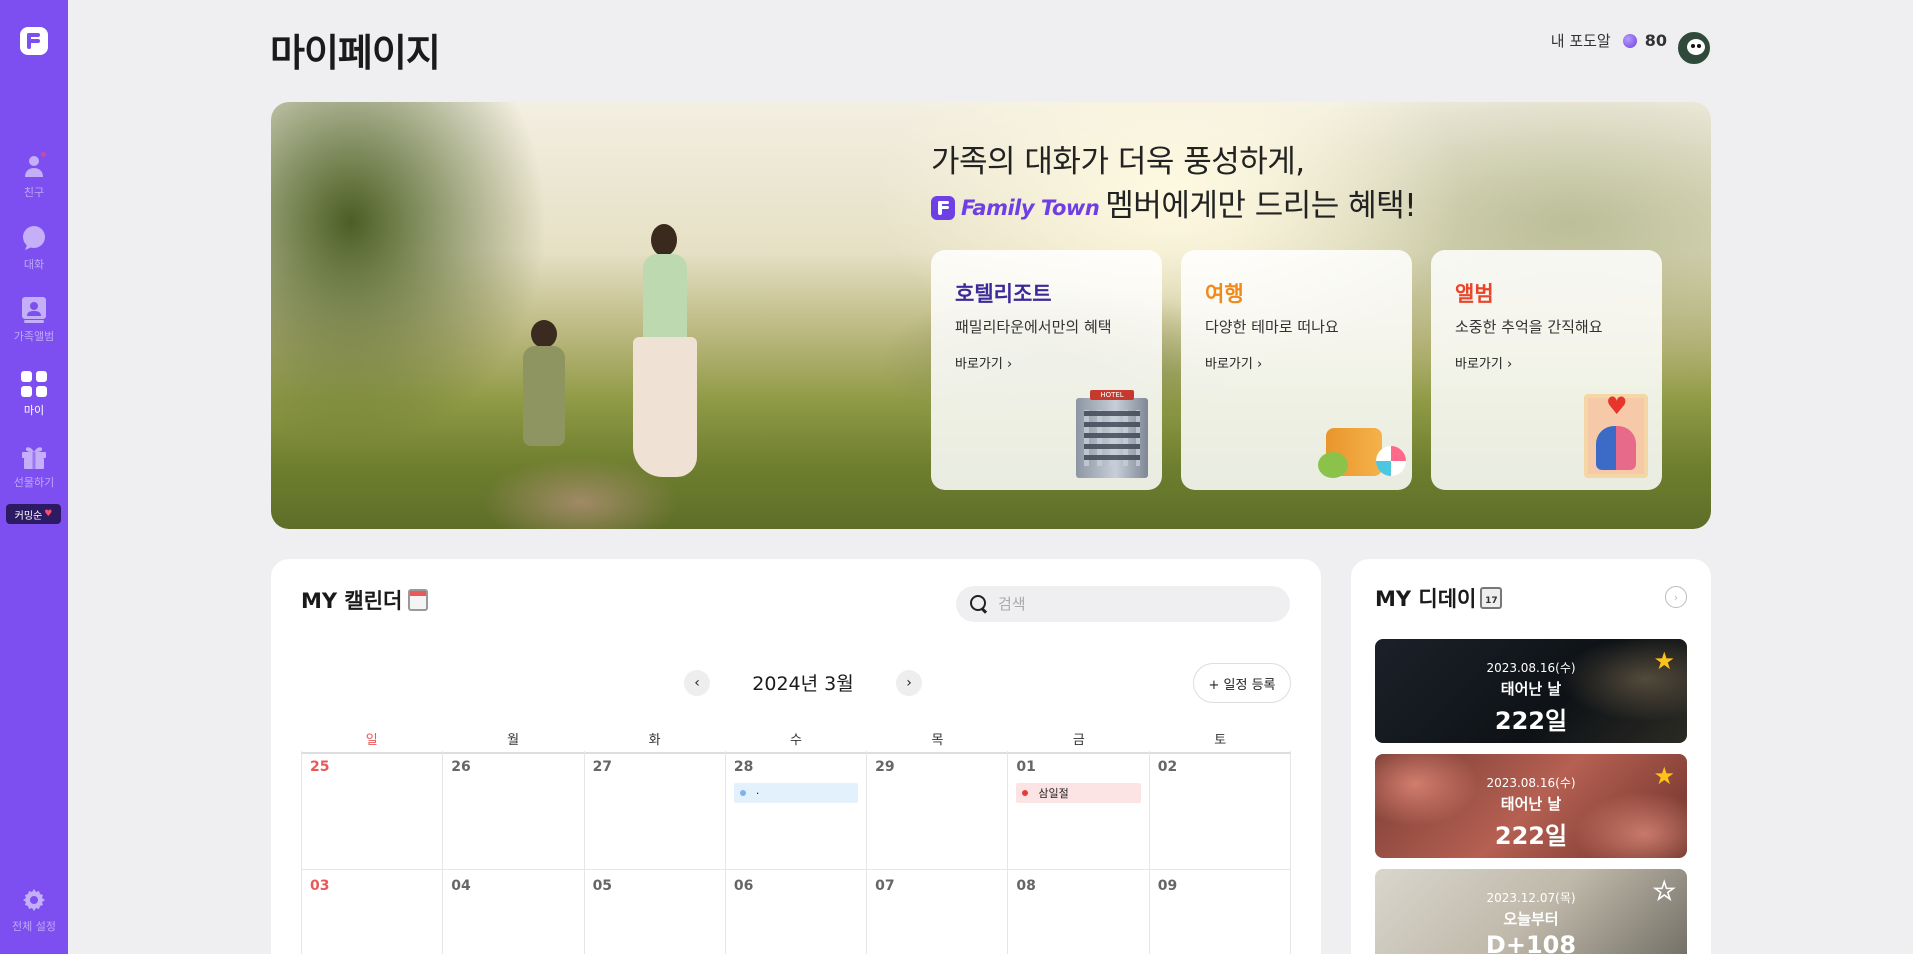 The width and height of the screenshot is (1913, 954). Describe the element at coordinates (34, 264) in the screenshot. I see `sidebar-item-label: 대화` at that location.